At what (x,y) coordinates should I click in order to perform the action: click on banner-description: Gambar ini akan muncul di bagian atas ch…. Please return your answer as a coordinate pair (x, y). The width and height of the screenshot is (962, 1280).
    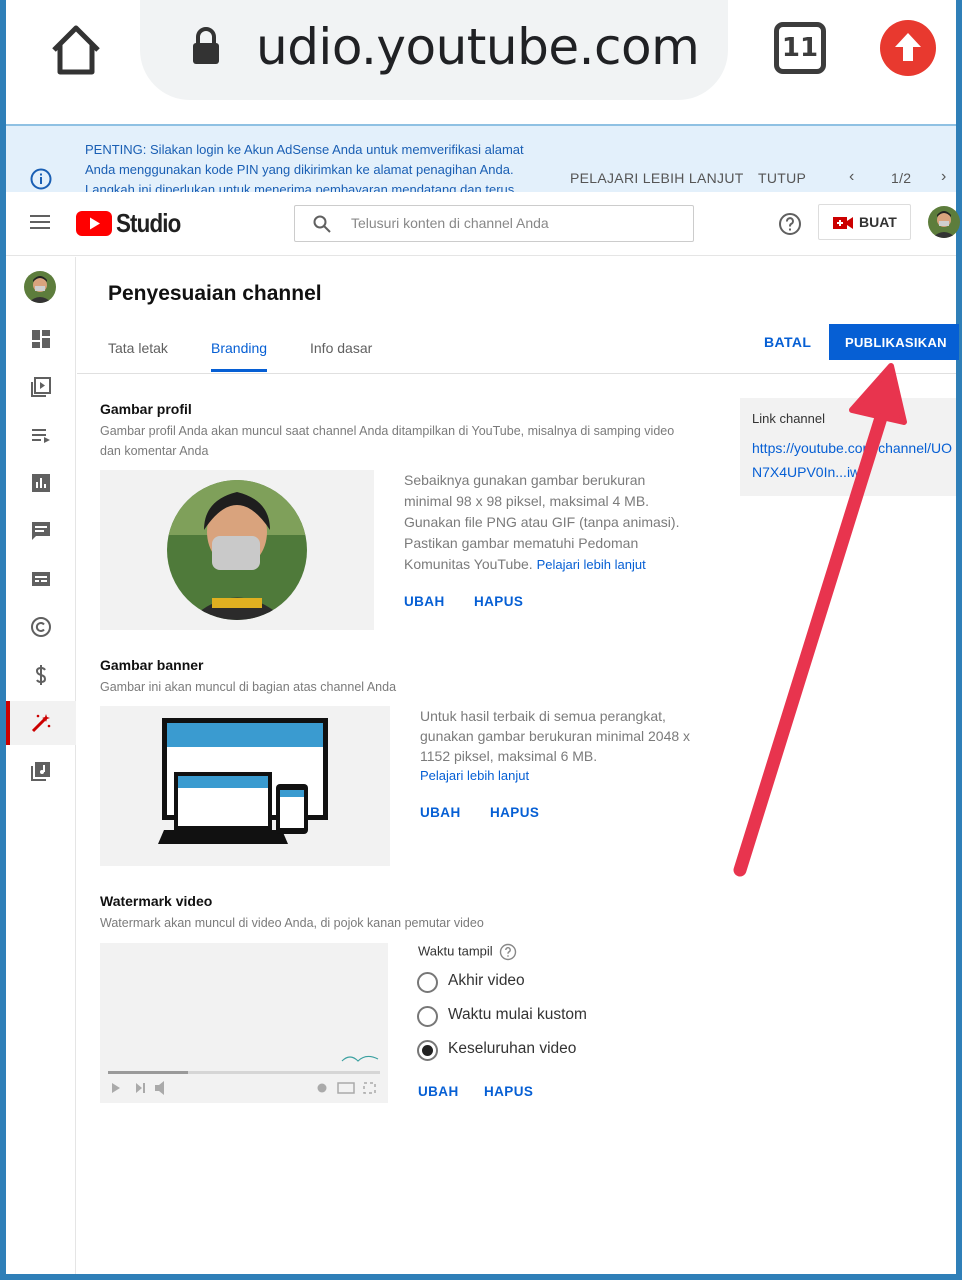
    Looking at the image, I should click on (248, 687).